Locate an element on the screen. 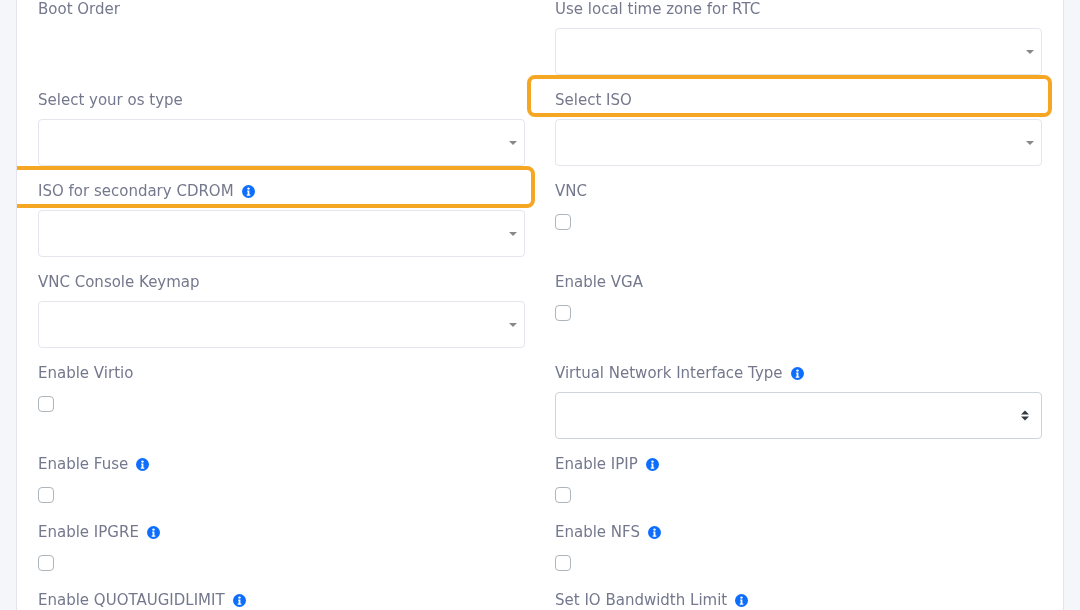  field-label: ISO for secondary CDROM is located at coordinates (136, 191).